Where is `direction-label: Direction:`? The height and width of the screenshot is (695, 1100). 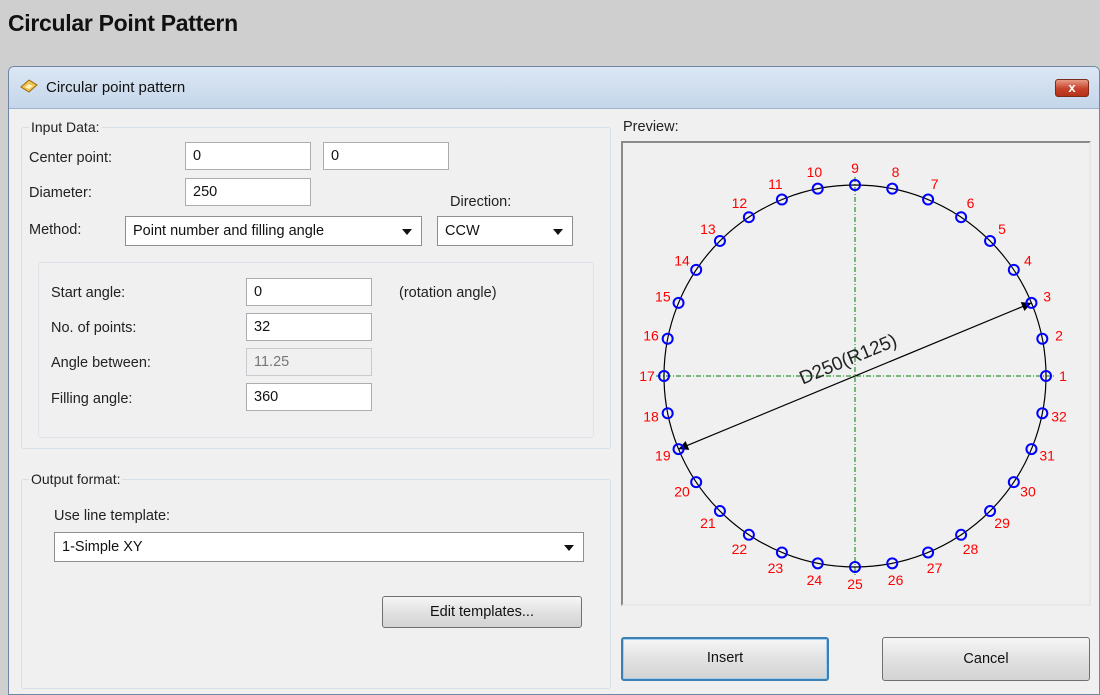
direction-label: Direction: is located at coordinates (481, 202).